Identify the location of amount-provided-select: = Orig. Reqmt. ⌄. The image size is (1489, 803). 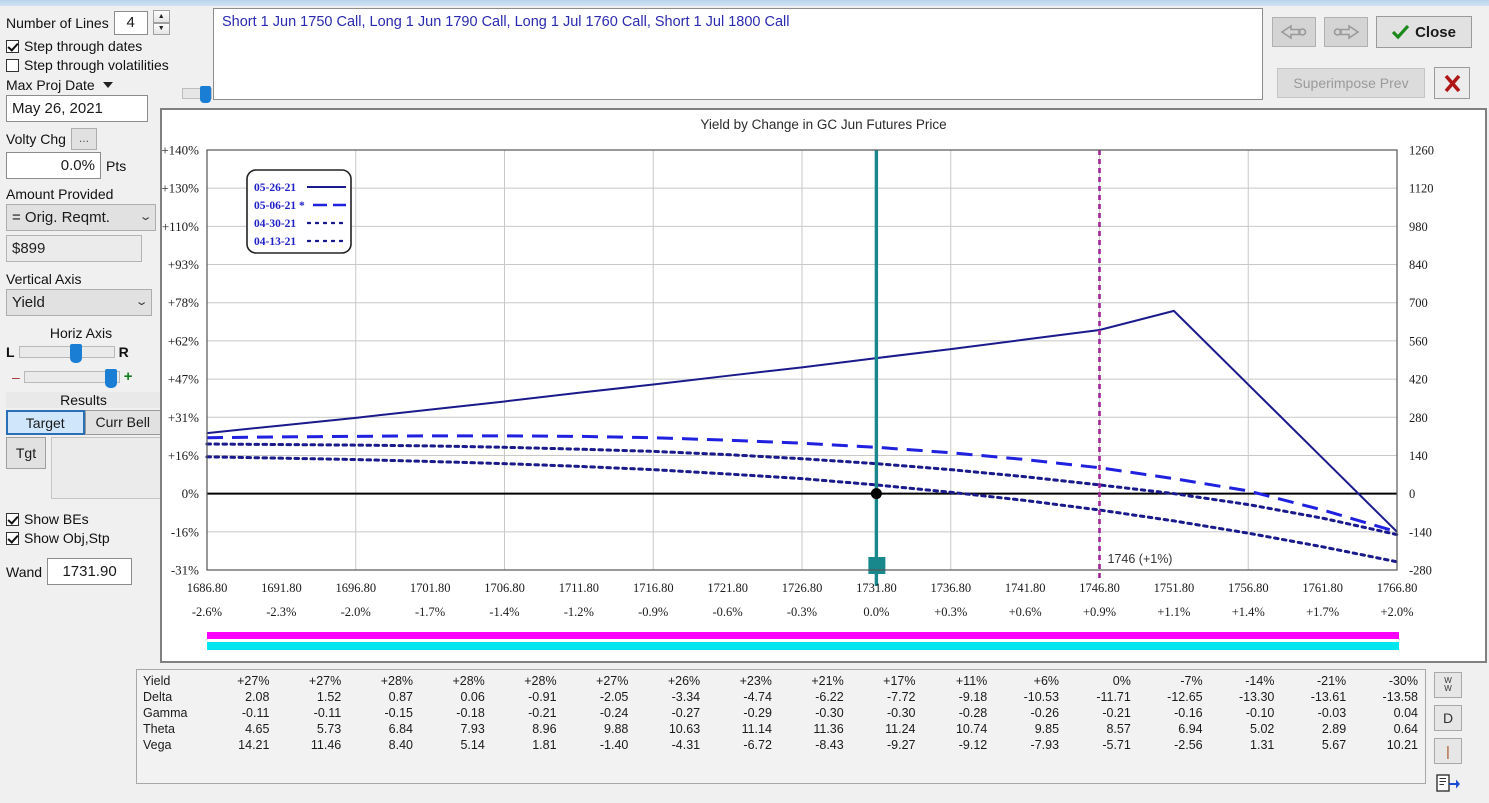
(81, 217).